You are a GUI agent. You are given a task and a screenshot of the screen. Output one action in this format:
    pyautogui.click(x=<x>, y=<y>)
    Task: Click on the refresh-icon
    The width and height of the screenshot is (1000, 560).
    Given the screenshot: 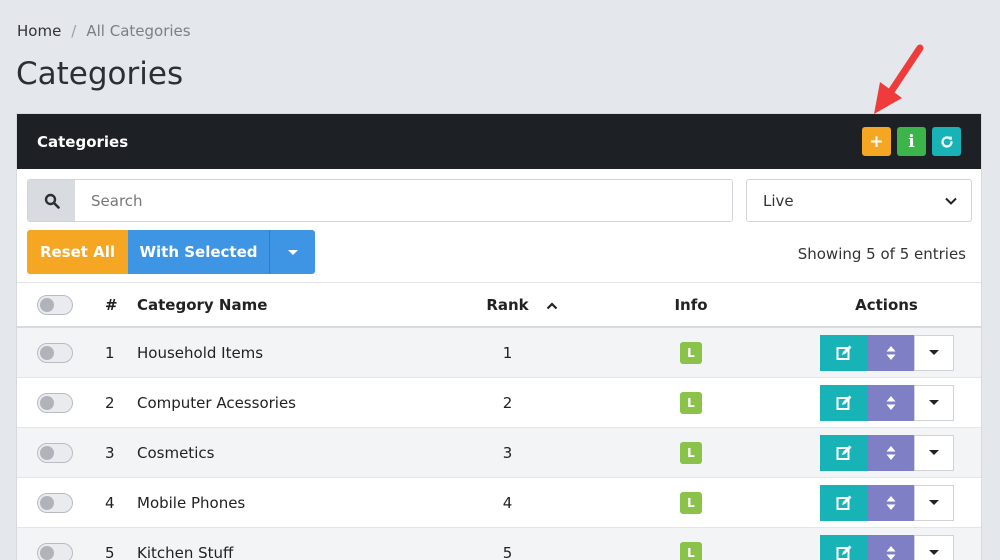 What is the action you would take?
    pyautogui.click(x=946, y=141)
    